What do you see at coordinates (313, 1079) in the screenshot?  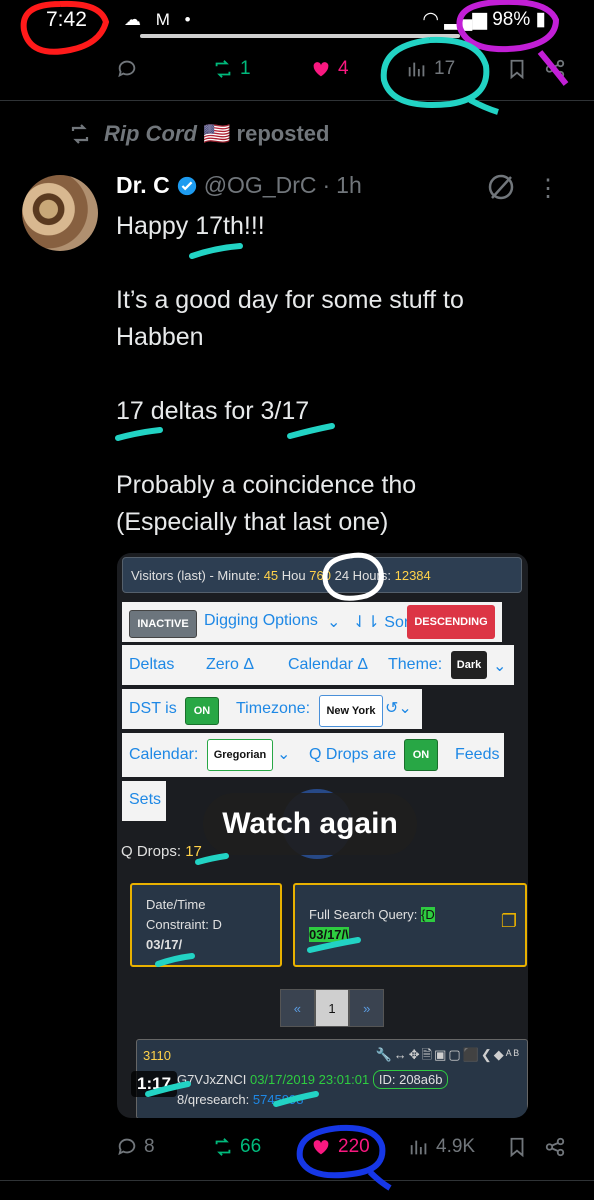 I see `drop-meta: G7VJxZNCI 03/17/2019 23:01:01 ID: 208a6b` at bounding box center [313, 1079].